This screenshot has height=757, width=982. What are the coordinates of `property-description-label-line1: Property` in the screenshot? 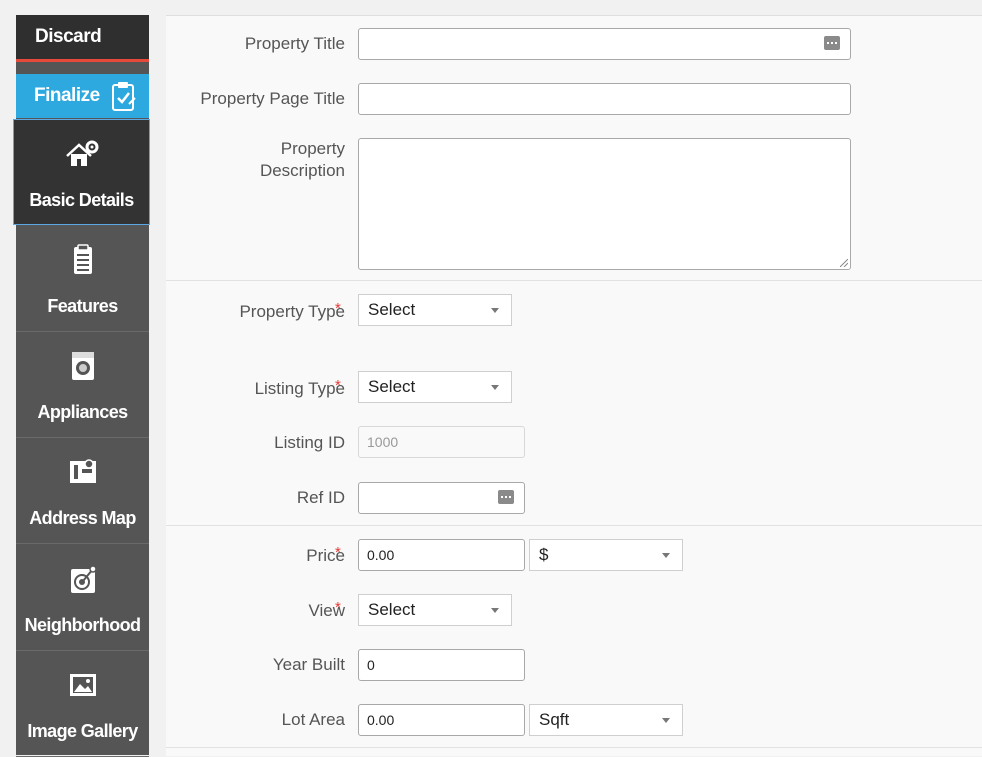 It's located at (312, 148).